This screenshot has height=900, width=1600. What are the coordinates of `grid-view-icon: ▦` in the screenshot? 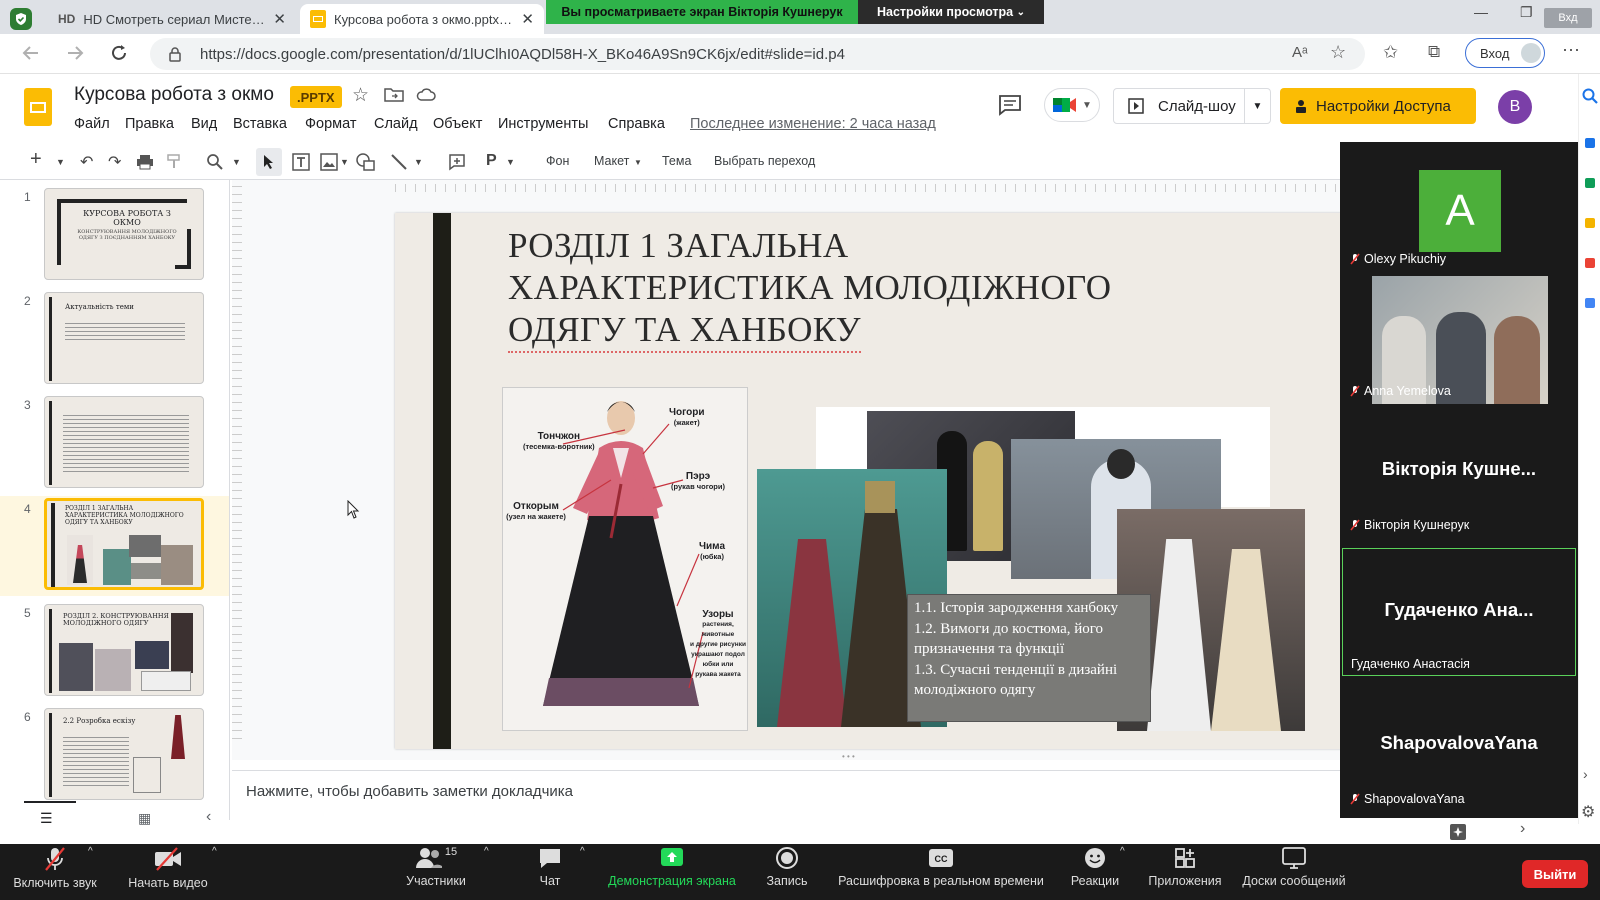 It's located at (144, 818).